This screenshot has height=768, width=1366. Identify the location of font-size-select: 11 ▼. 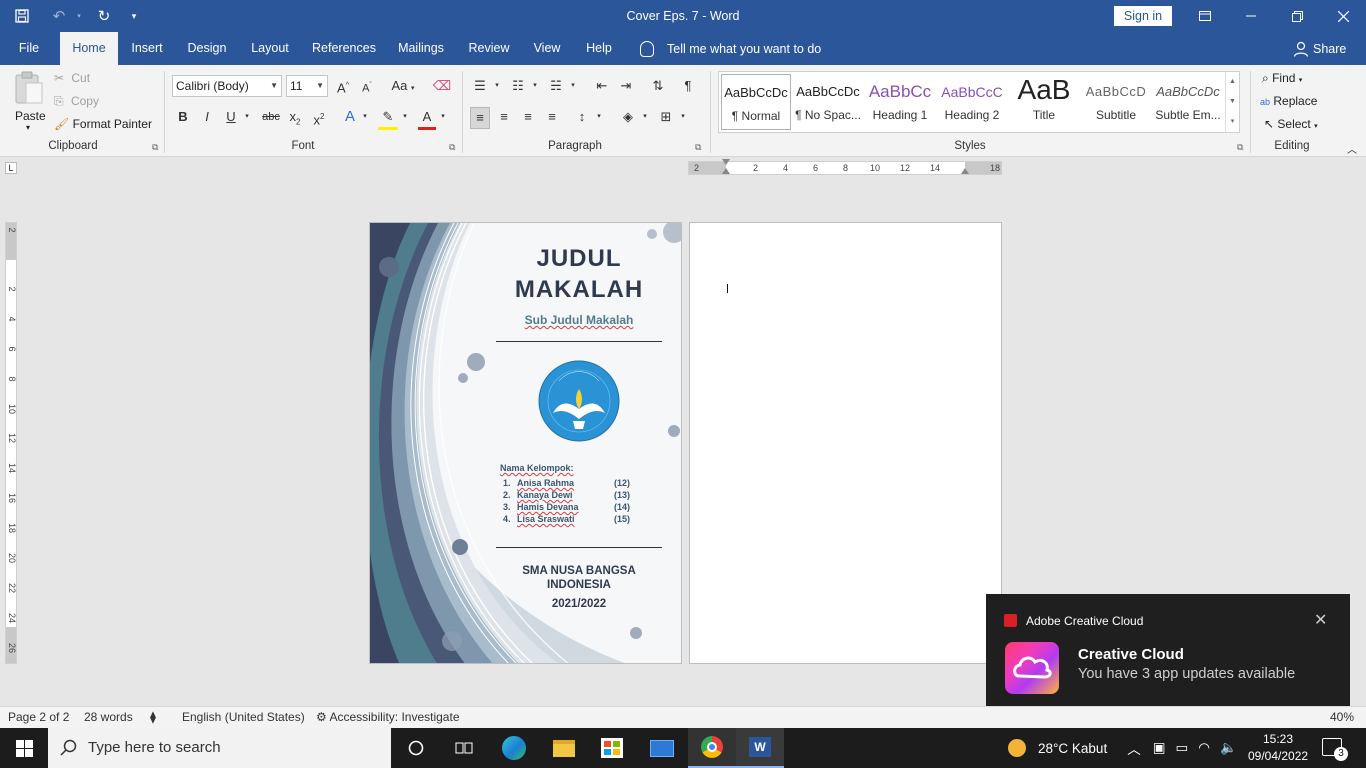
(307, 86).